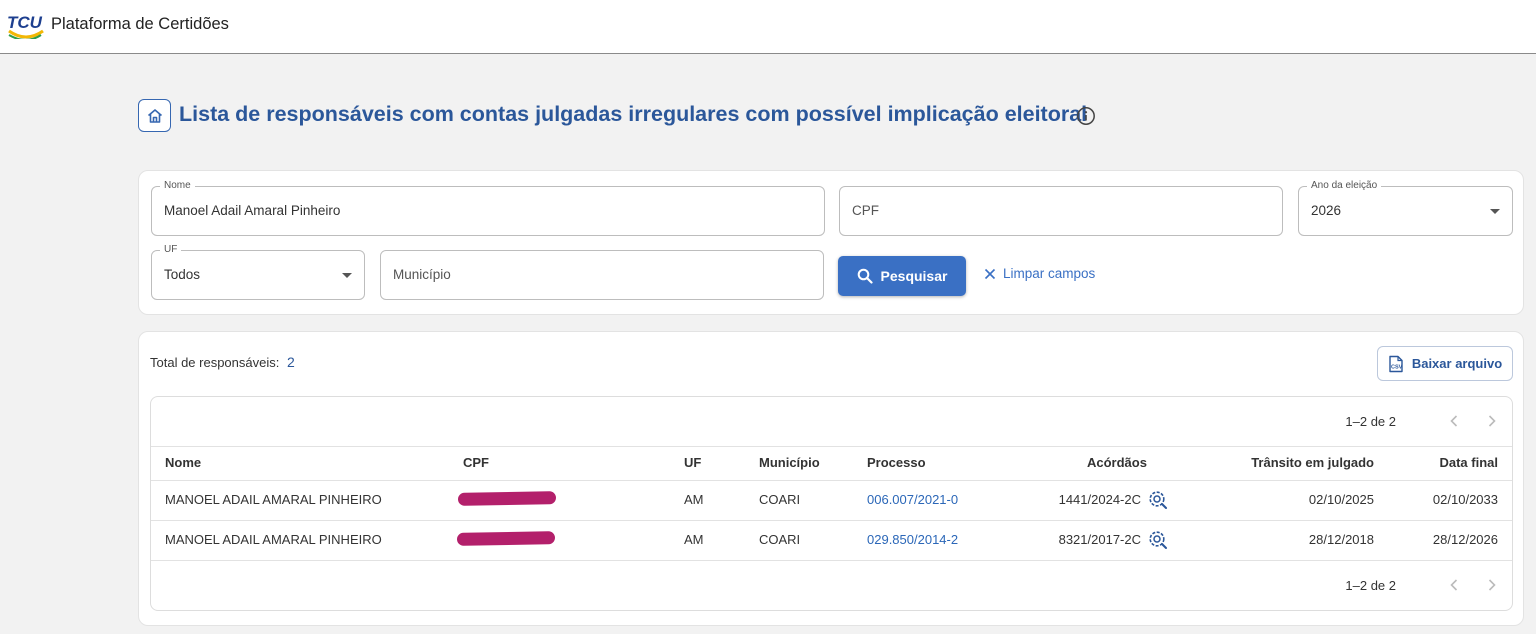 The image size is (1536, 634). I want to click on download-file-button: CSV Baixar arquivo, so click(1445, 363).